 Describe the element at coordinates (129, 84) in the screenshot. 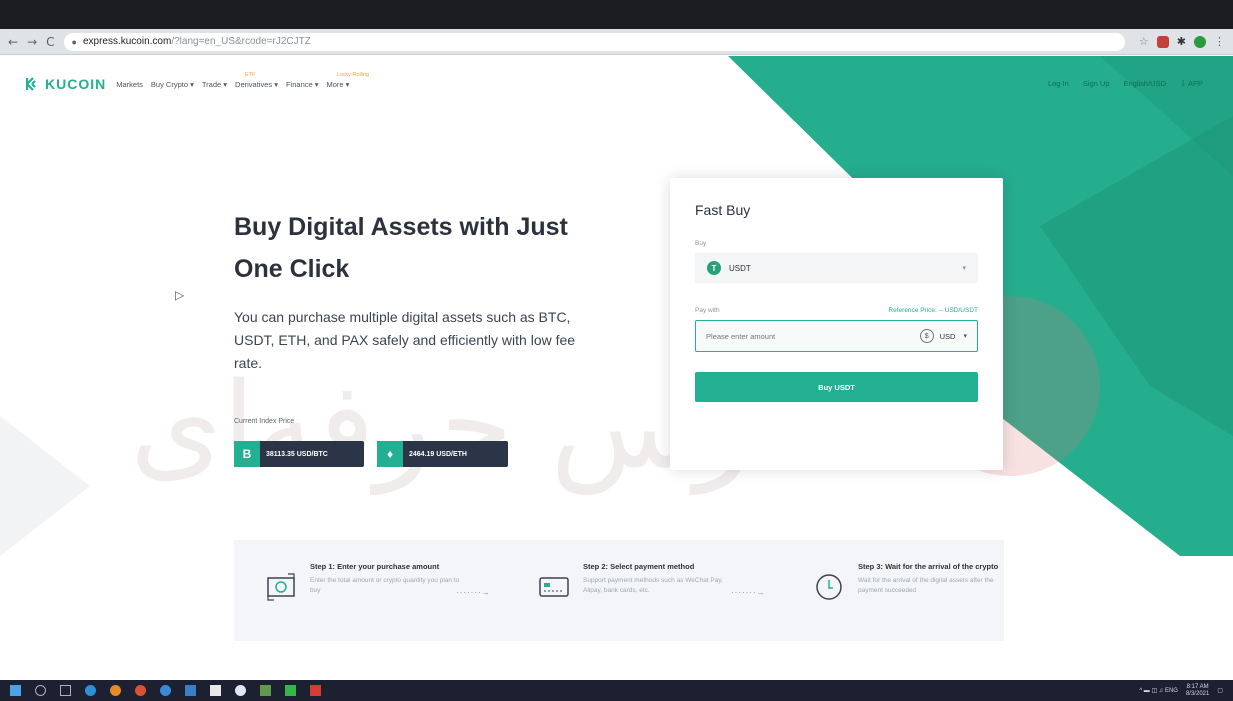

I see `nav-markets: Markets` at that location.